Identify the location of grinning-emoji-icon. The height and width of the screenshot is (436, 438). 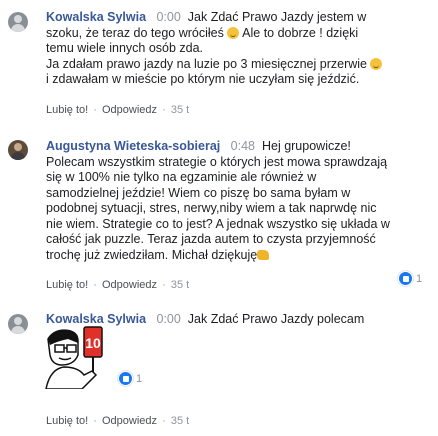
(233, 32).